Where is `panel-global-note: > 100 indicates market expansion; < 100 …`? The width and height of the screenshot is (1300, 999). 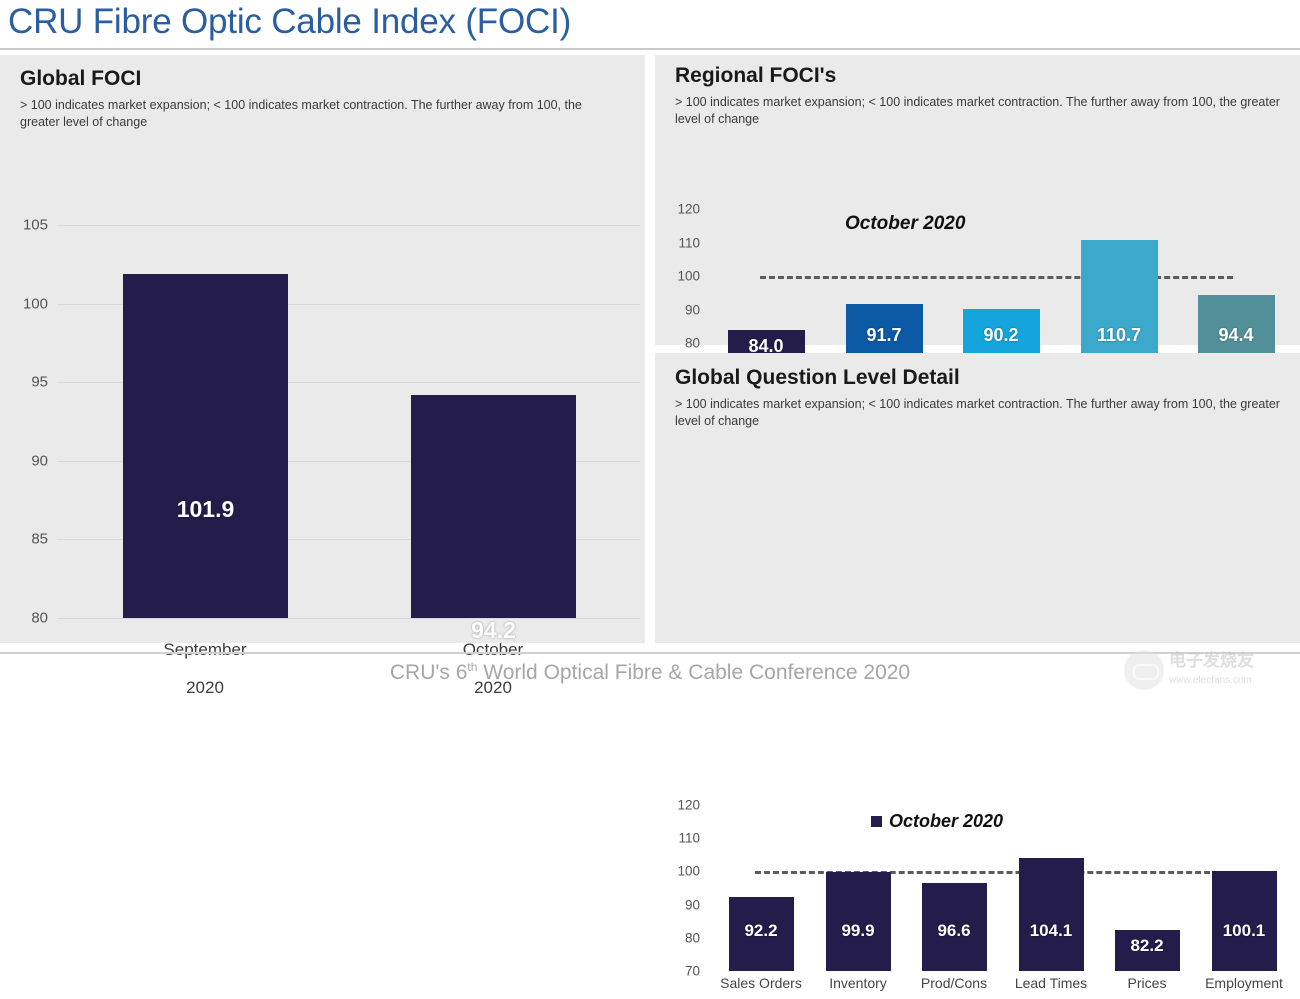 panel-global-note: > 100 indicates market expansion; < 100 … is located at coordinates (301, 113).